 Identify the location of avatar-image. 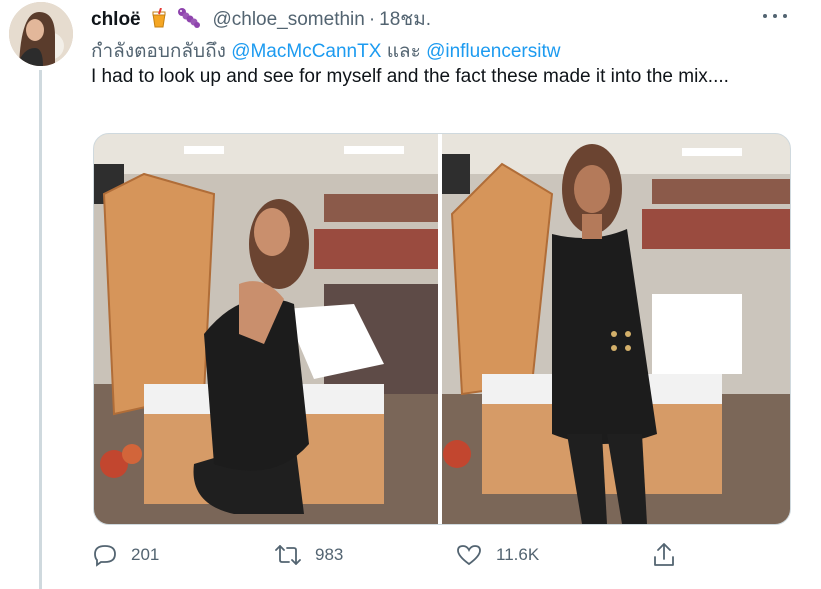
(41, 34).